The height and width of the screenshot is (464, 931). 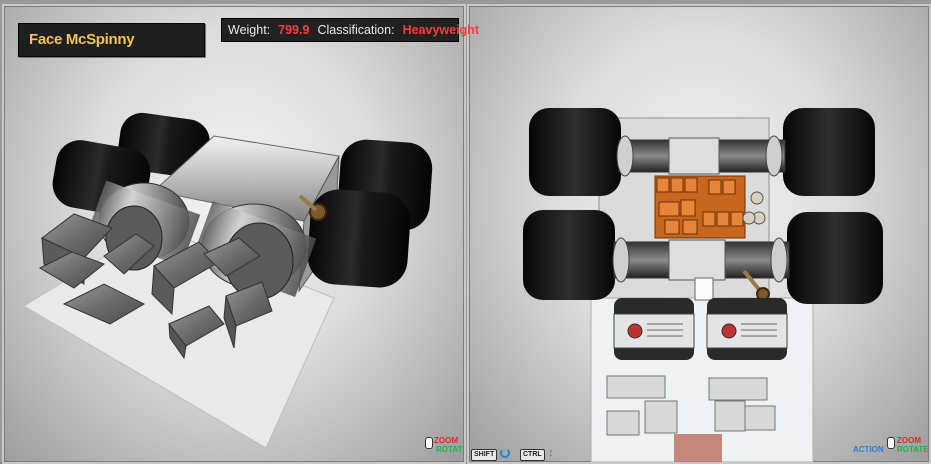 What do you see at coordinates (913, 449) in the screenshot?
I see `rotate-hint-right: ROTATE` at bounding box center [913, 449].